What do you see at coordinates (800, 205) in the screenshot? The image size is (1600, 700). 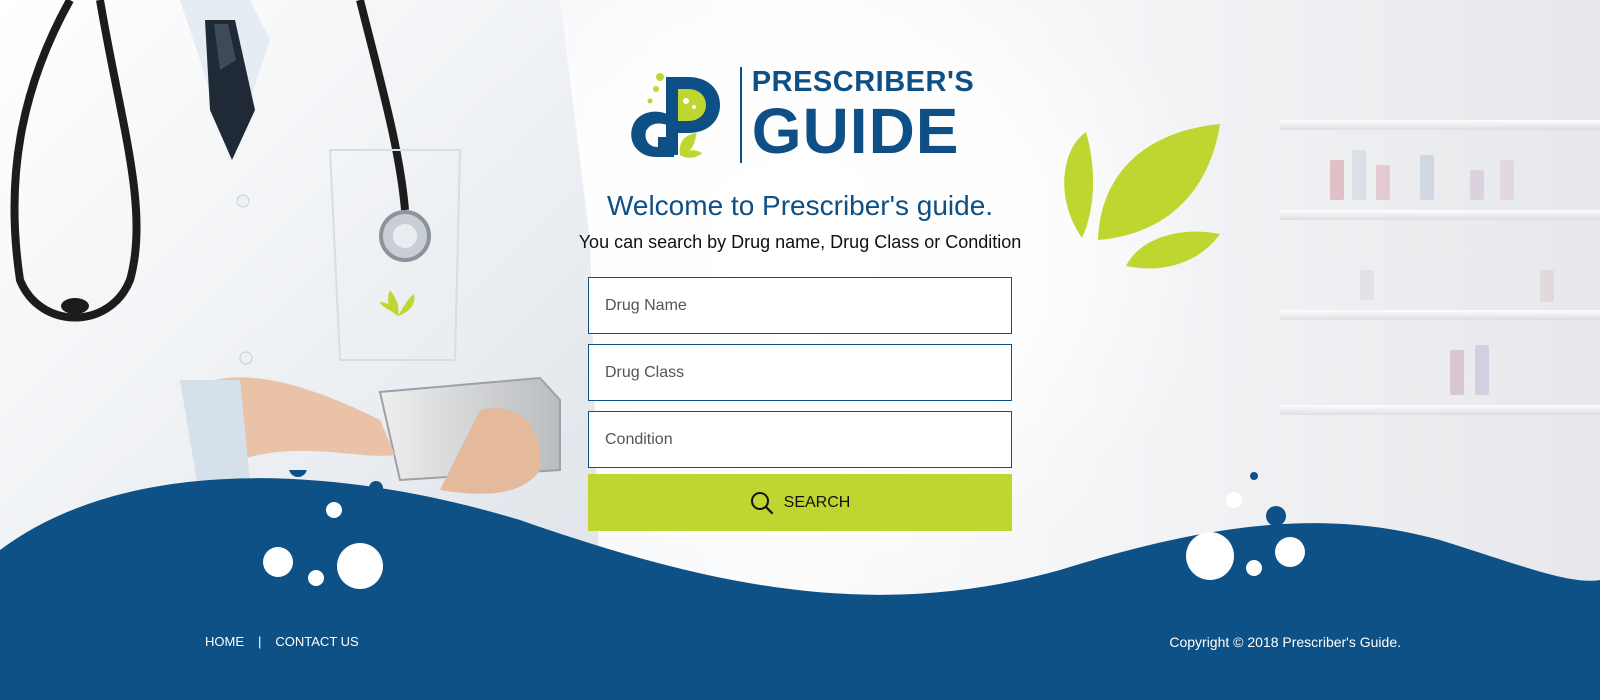 I see `welcome-heading: Welcome to Prescriber's guide.` at bounding box center [800, 205].